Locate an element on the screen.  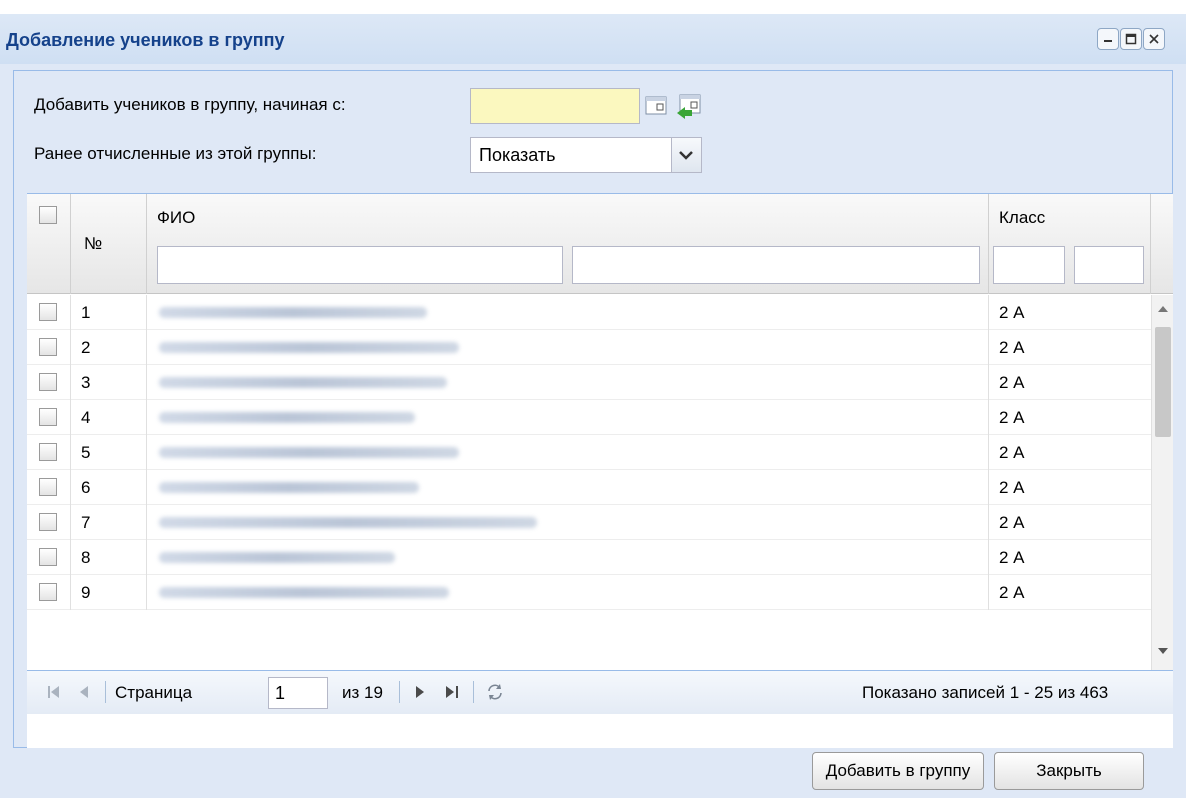
row-number: 3 is located at coordinates (86, 382).